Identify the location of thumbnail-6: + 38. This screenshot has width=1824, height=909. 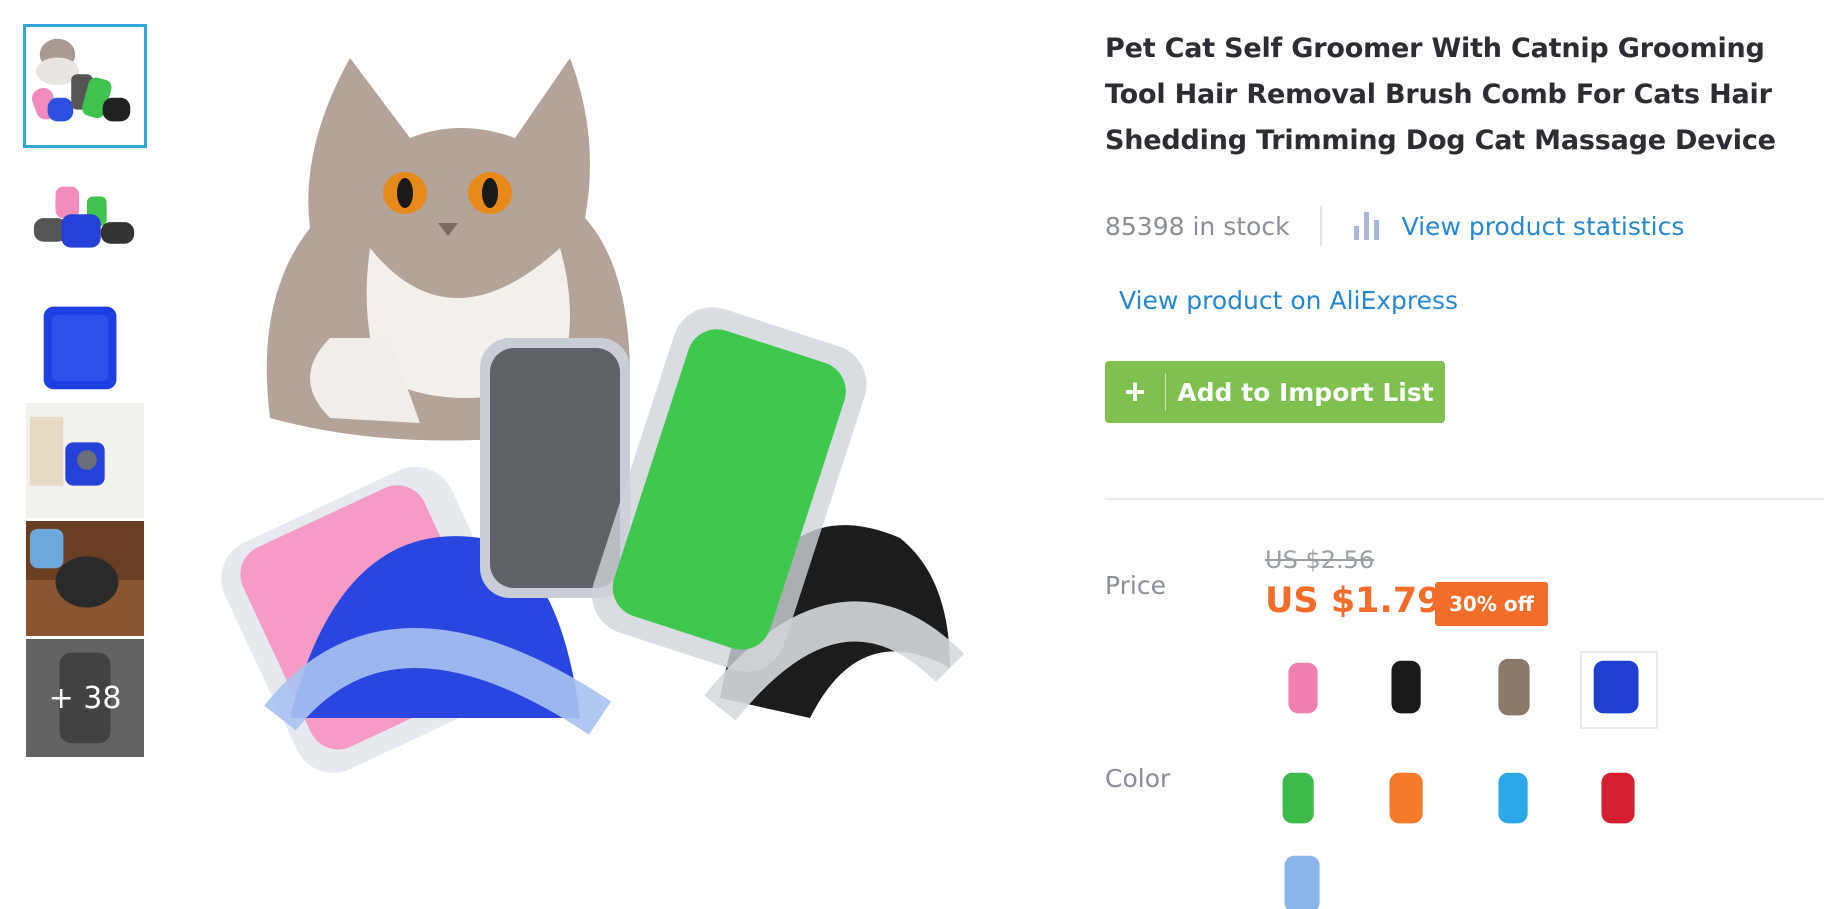
(85, 698).